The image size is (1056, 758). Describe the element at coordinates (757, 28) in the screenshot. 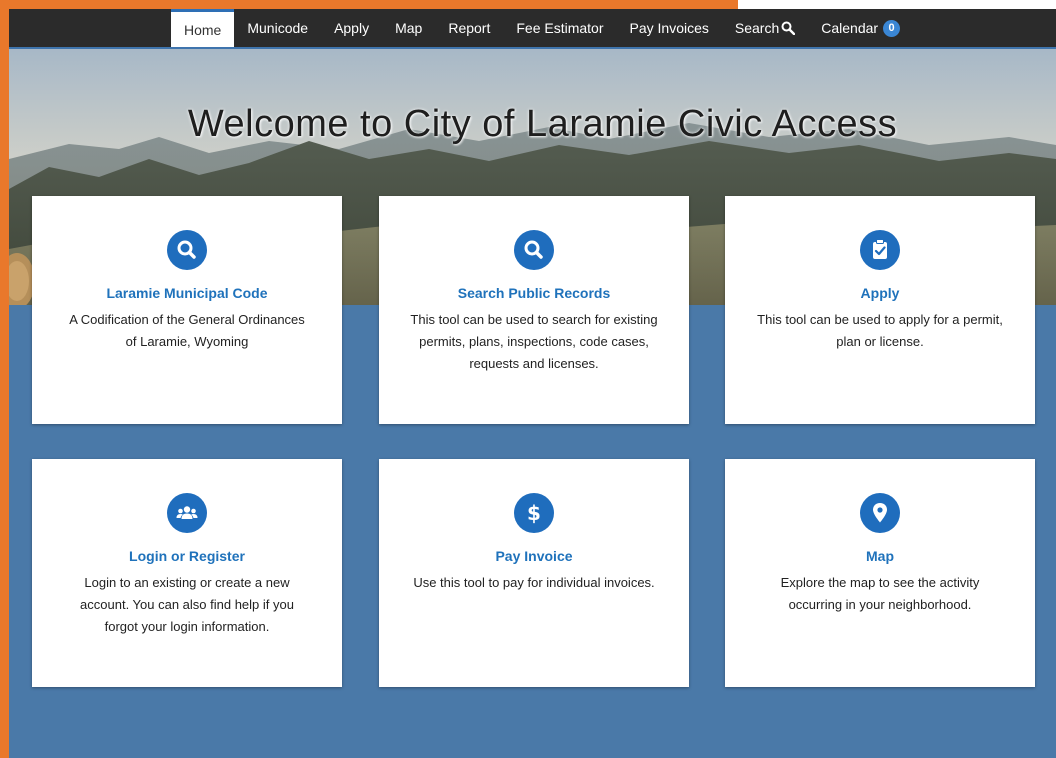

I see `nav-item-label: Search` at that location.